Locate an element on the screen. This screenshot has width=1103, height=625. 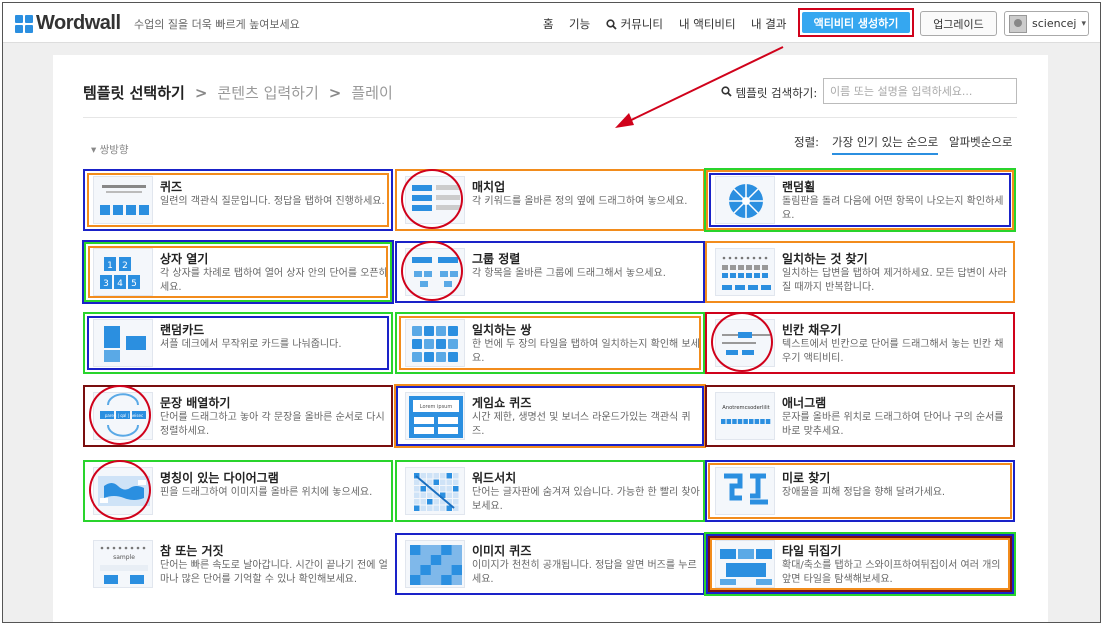
svg-text: 4 is located at coordinates (120, 284).